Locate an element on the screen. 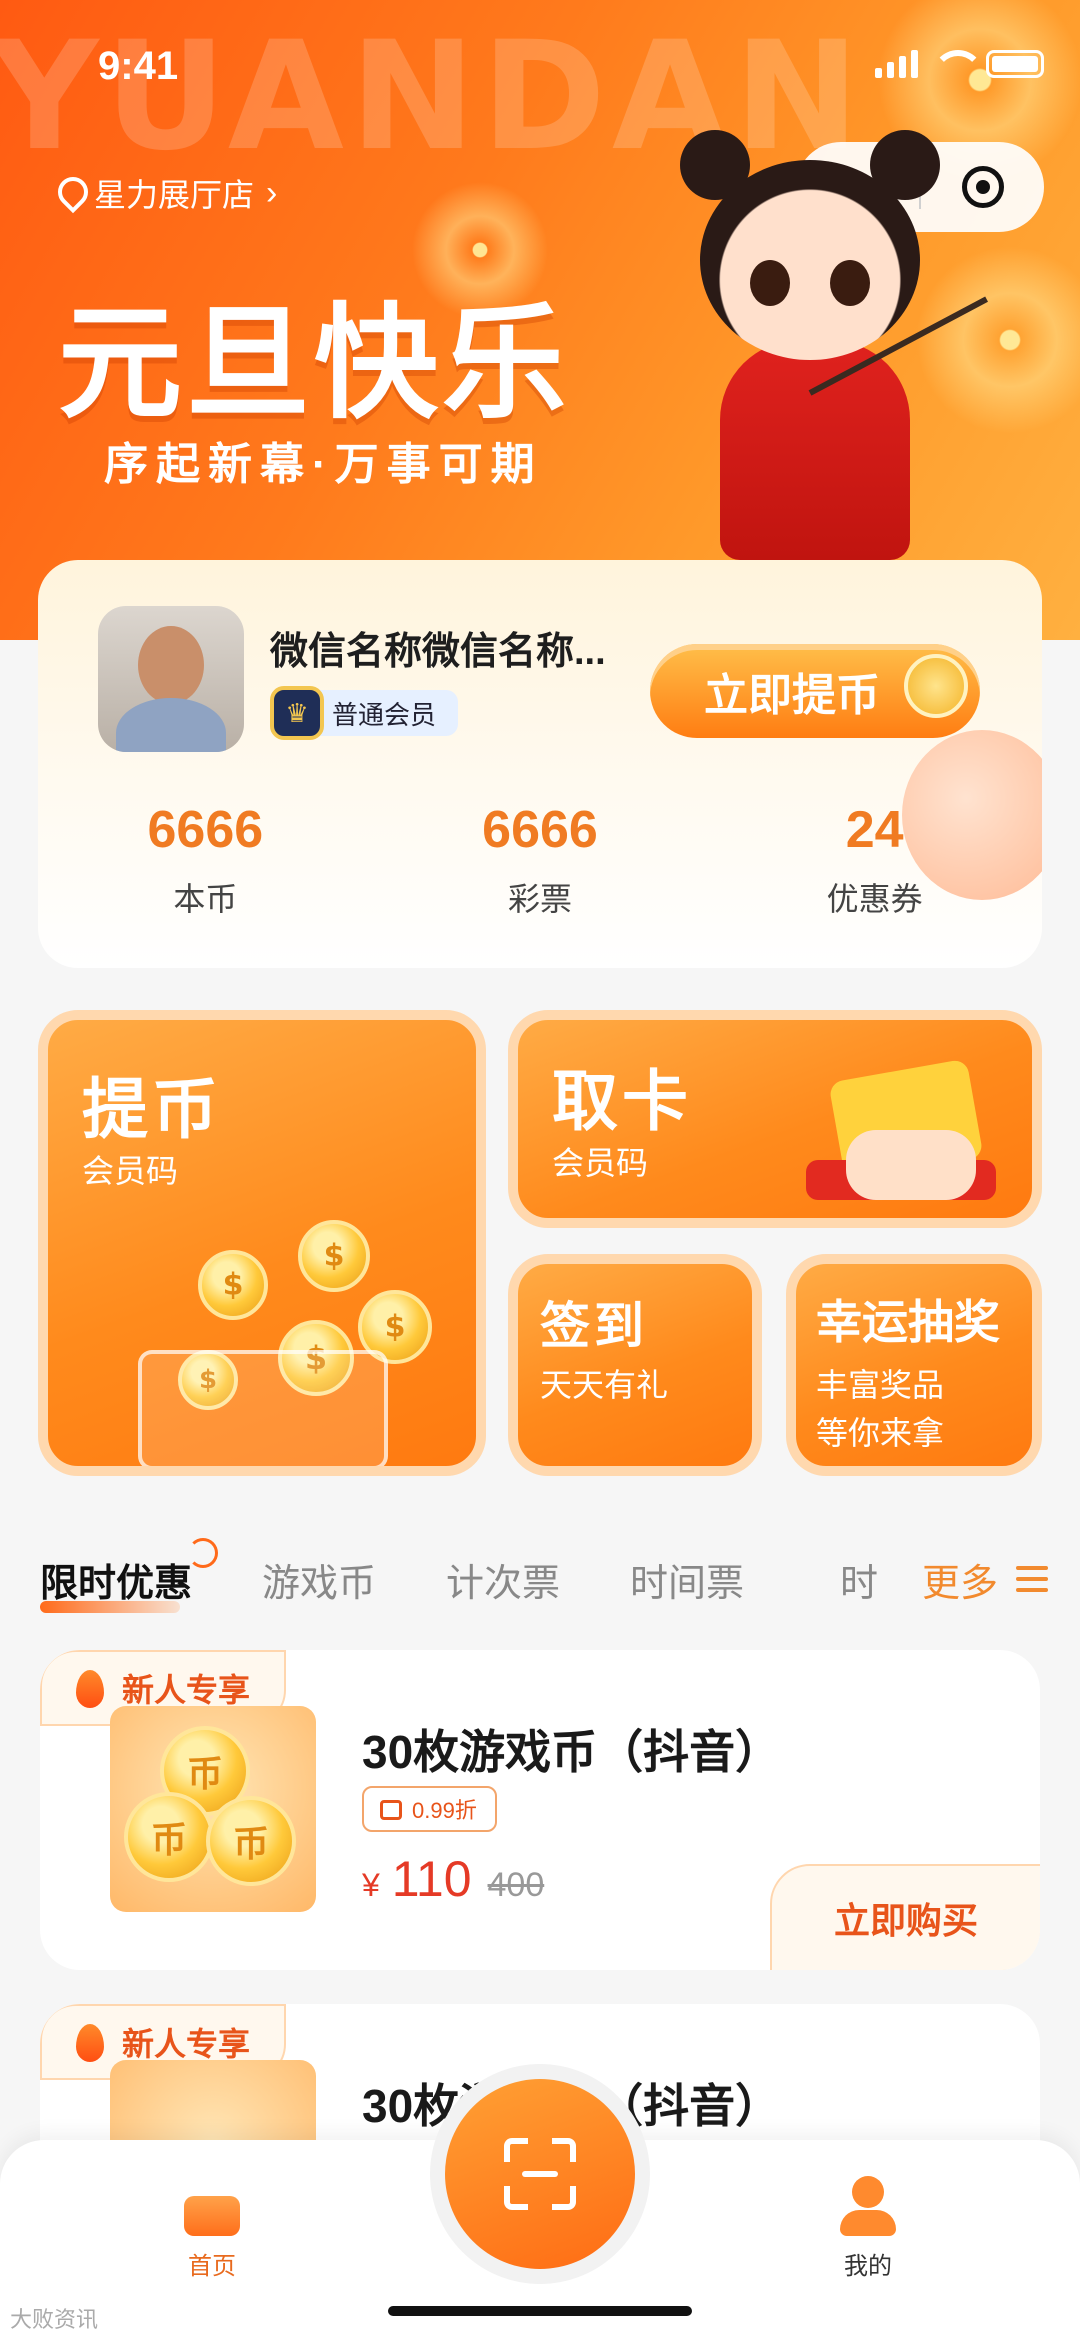 This screenshot has height=2338, width=1080. member-level-badge: ♛ 普通会员 is located at coordinates (364, 713).